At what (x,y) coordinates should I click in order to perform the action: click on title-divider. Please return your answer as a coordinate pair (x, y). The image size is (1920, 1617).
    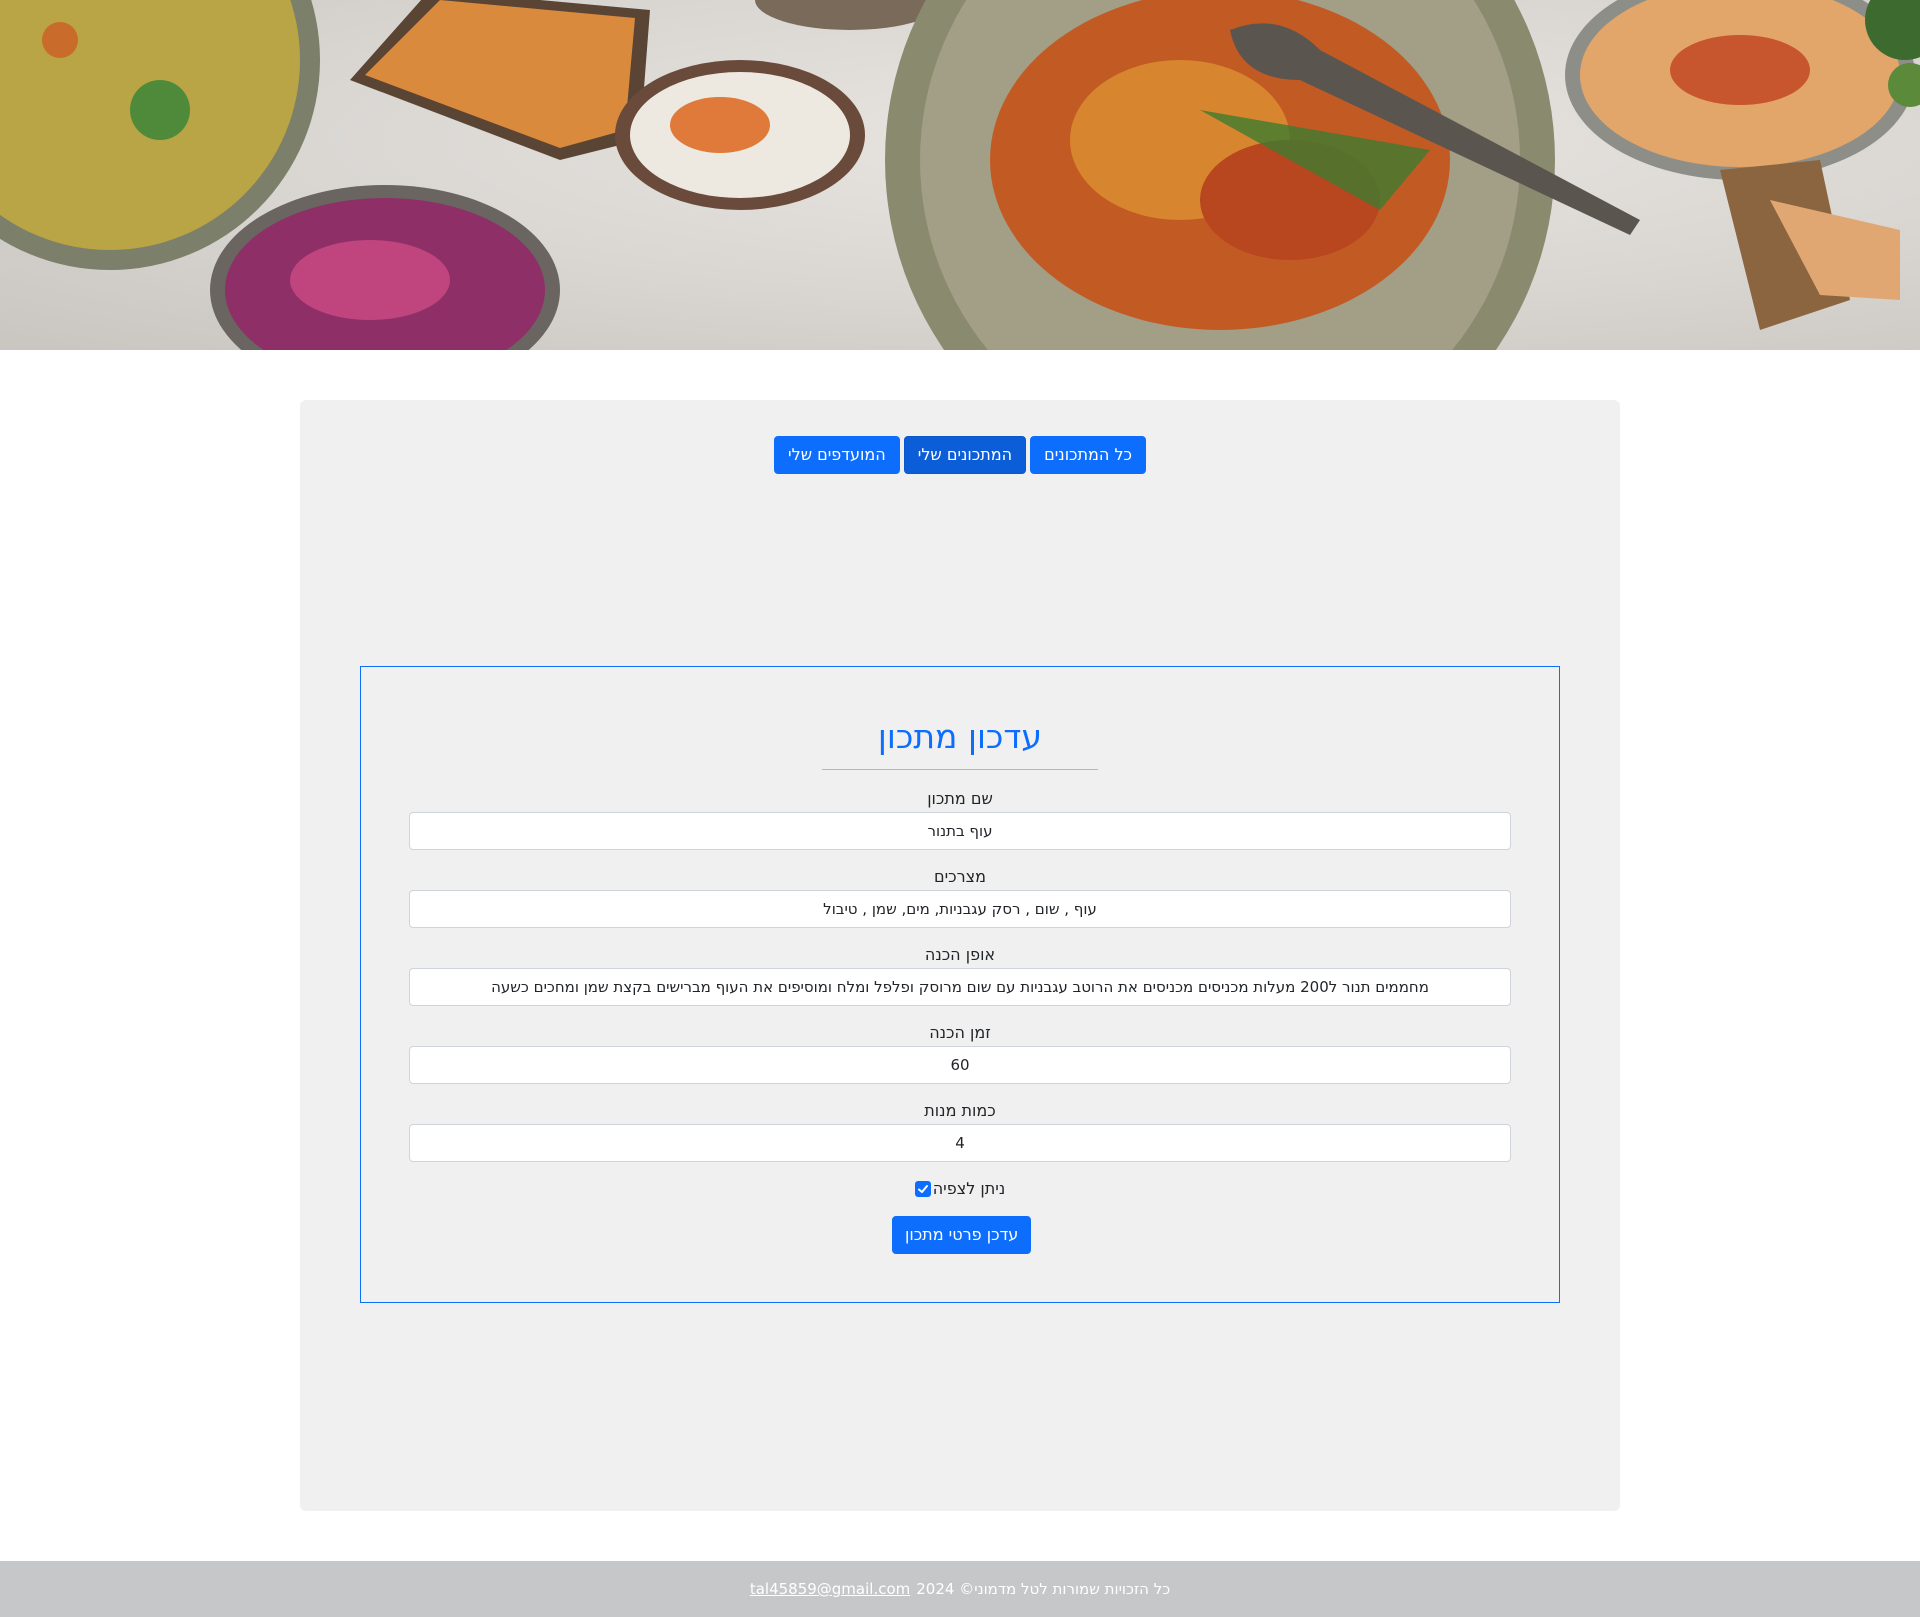
    Looking at the image, I should click on (960, 769).